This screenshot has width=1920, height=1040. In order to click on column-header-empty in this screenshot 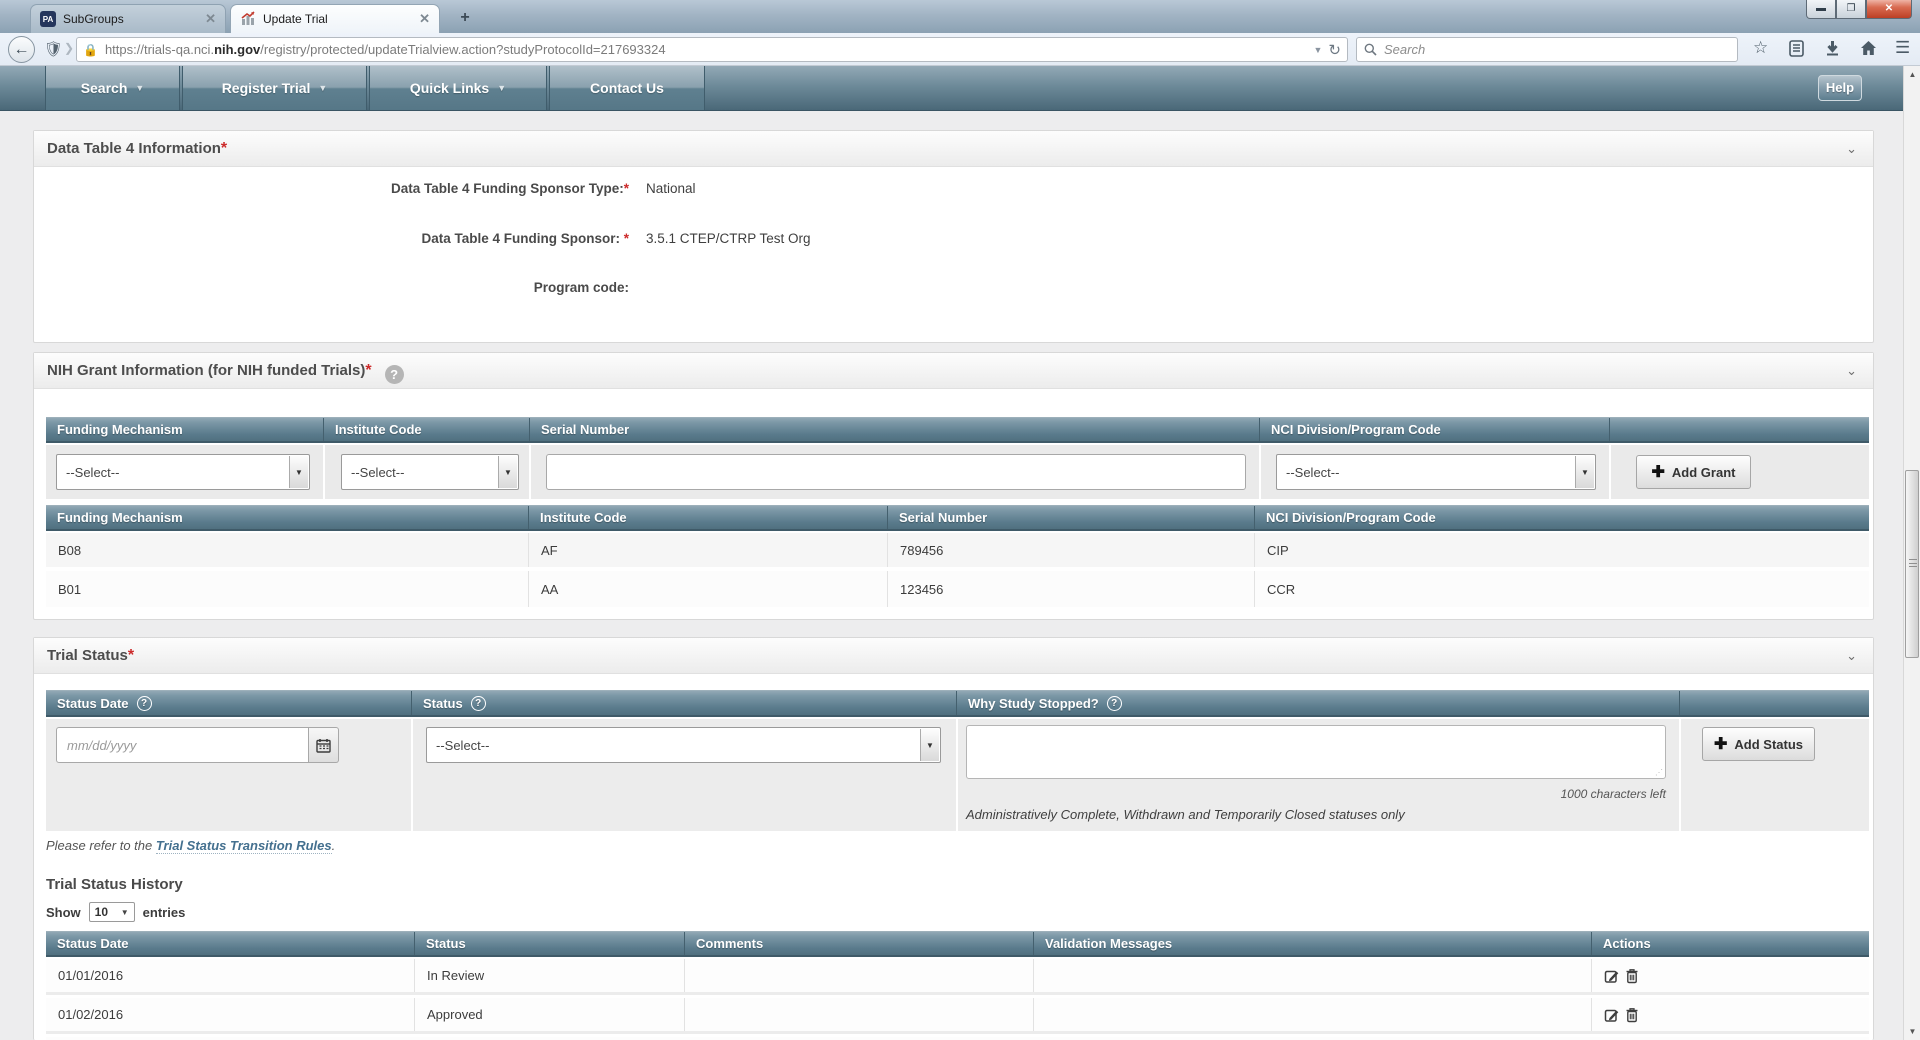, I will do `click(1739, 429)`.